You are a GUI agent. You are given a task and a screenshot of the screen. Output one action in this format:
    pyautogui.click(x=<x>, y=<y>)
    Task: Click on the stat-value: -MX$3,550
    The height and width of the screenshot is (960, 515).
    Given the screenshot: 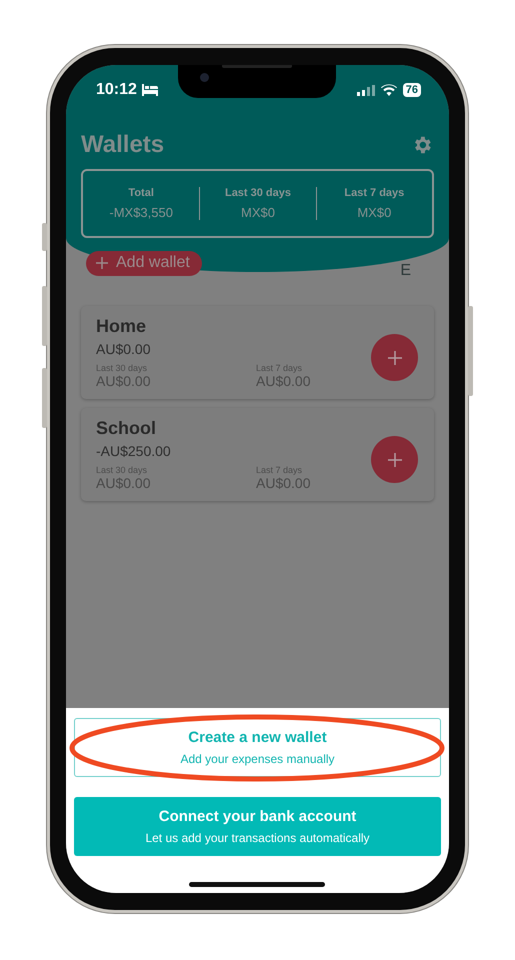 What is the action you would take?
    pyautogui.click(x=141, y=212)
    